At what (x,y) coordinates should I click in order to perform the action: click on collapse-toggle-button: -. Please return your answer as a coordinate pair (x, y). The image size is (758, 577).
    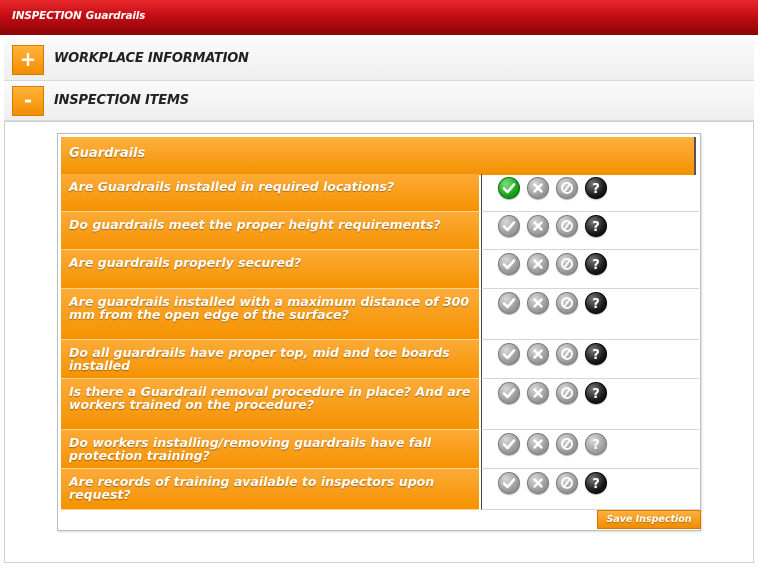
    Looking at the image, I should click on (28, 101).